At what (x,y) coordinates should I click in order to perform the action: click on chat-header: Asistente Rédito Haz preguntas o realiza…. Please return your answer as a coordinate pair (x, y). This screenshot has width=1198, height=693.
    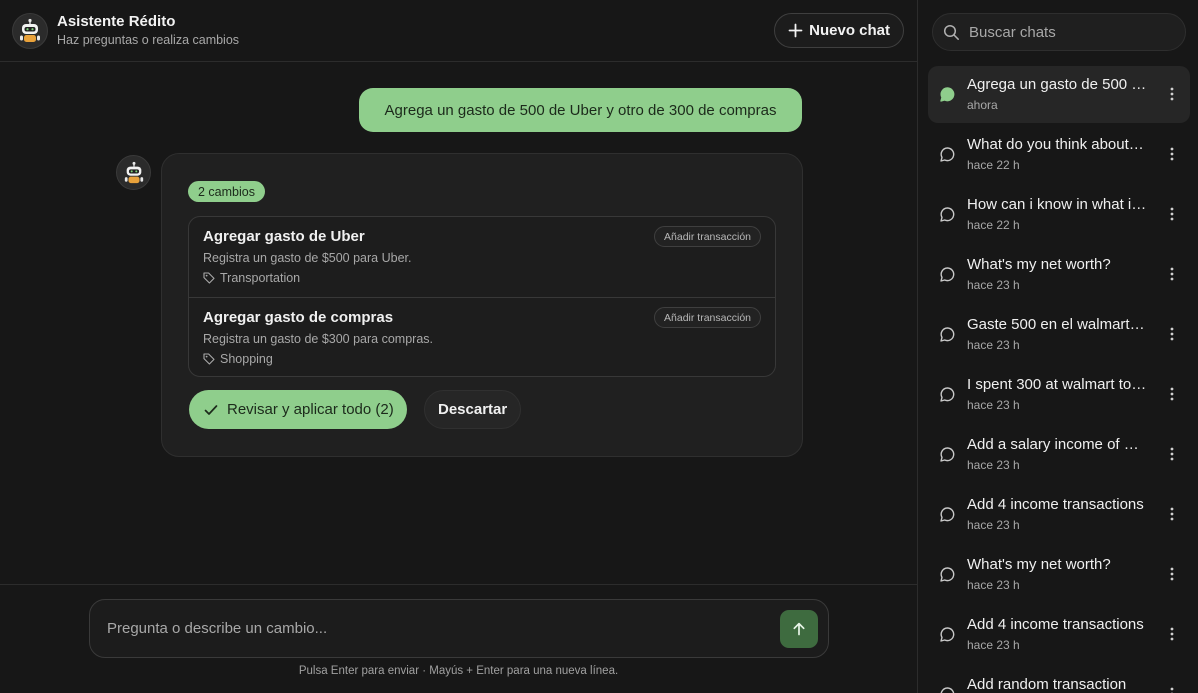
    Looking at the image, I should click on (458, 31).